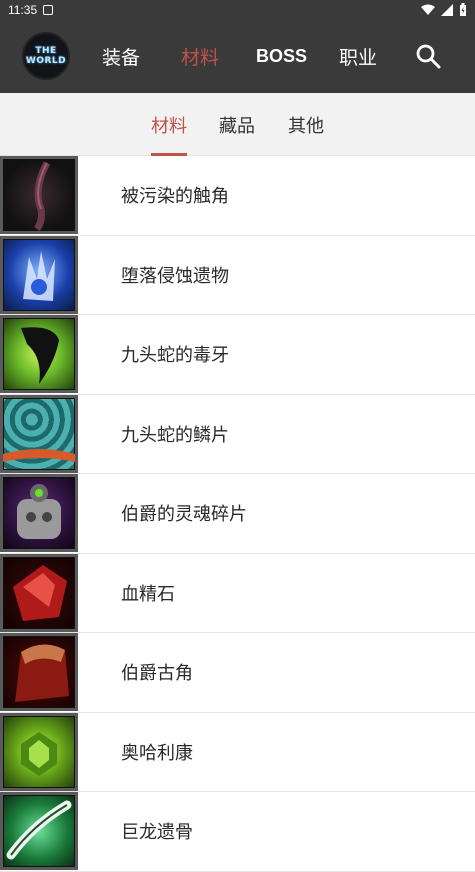 The image size is (475, 872). What do you see at coordinates (39, 831) in the screenshot?
I see `dragon-bone-icon` at bounding box center [39, 831].